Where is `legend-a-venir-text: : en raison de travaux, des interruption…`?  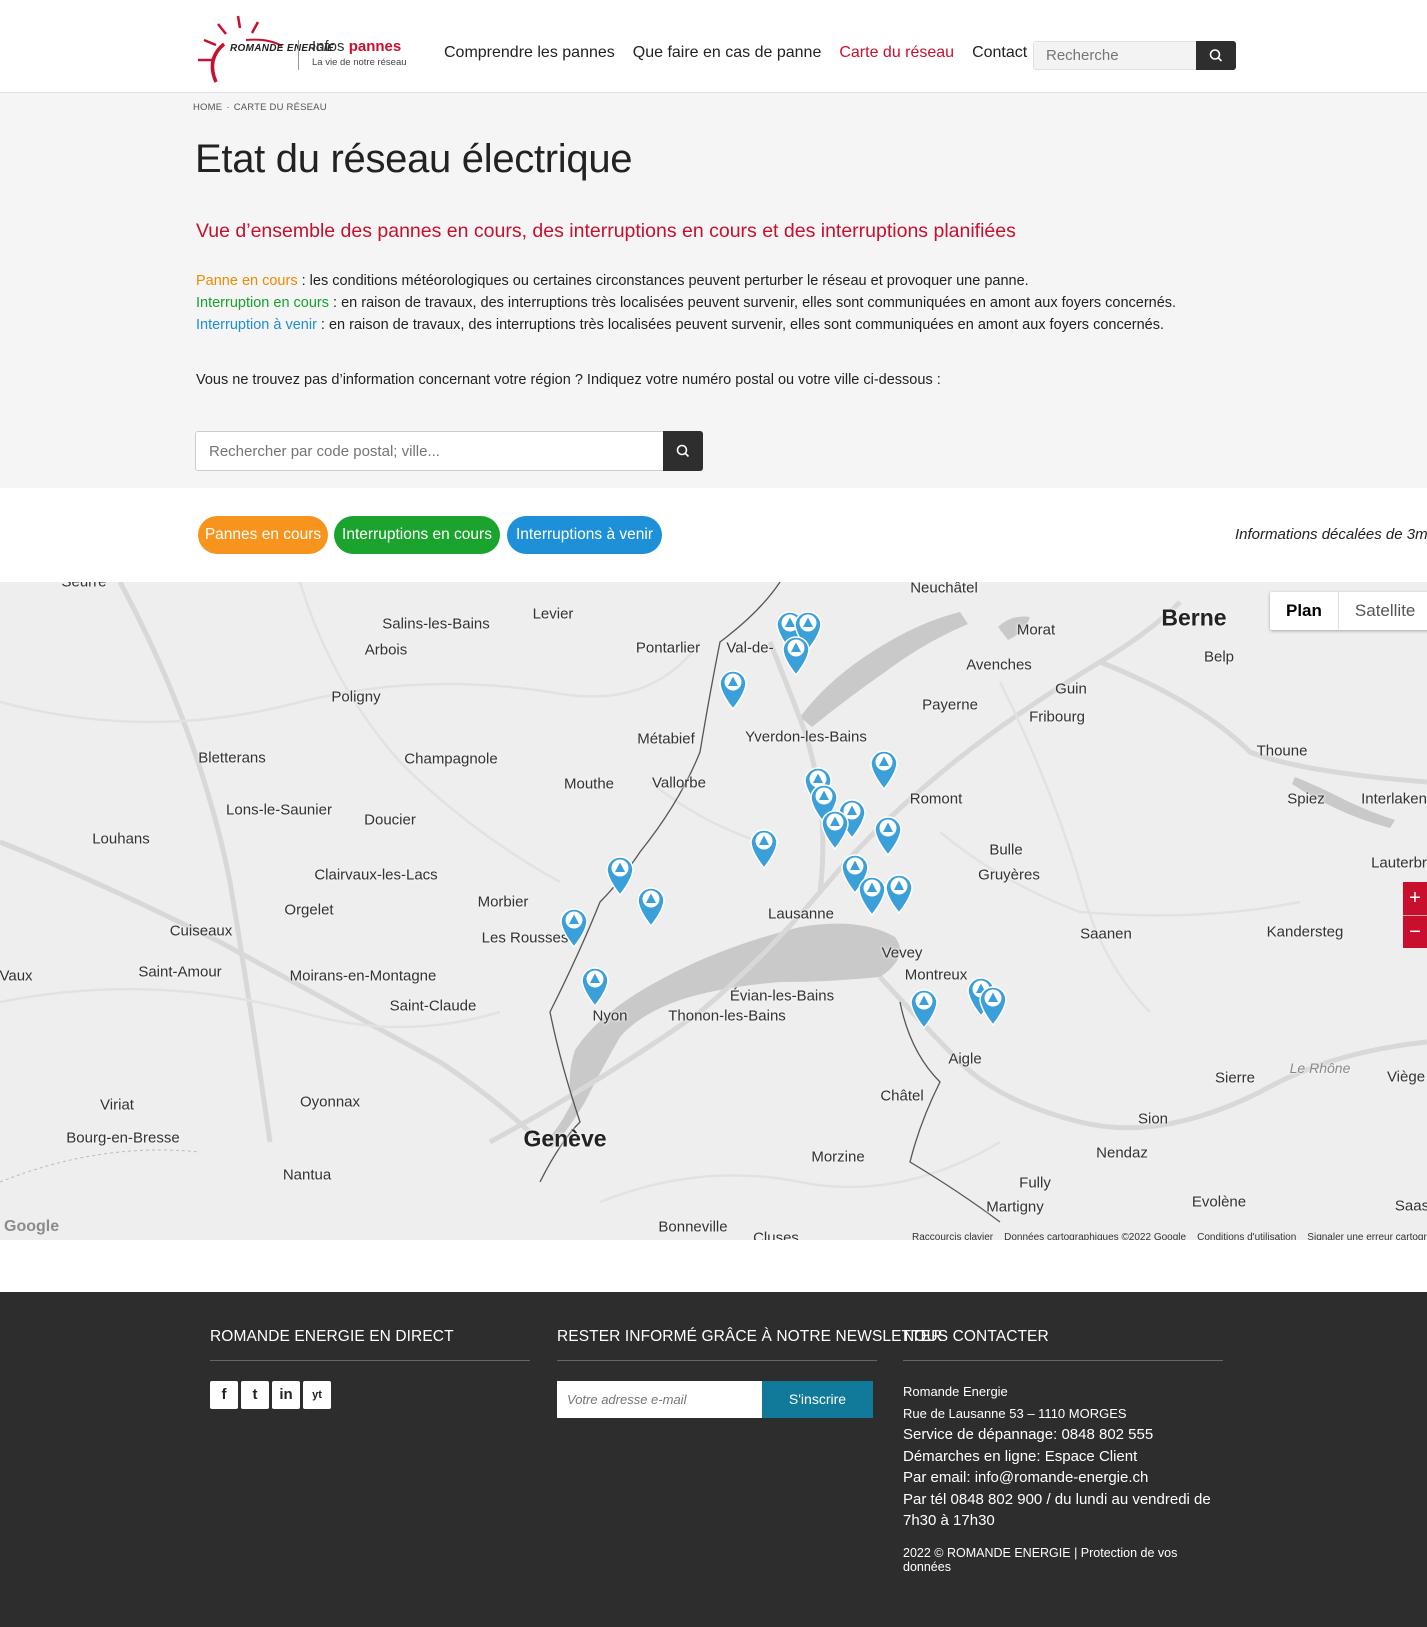 legend-a-venir-text: : en raison de travaux, des interruption… is located at coordinates (740, 325).